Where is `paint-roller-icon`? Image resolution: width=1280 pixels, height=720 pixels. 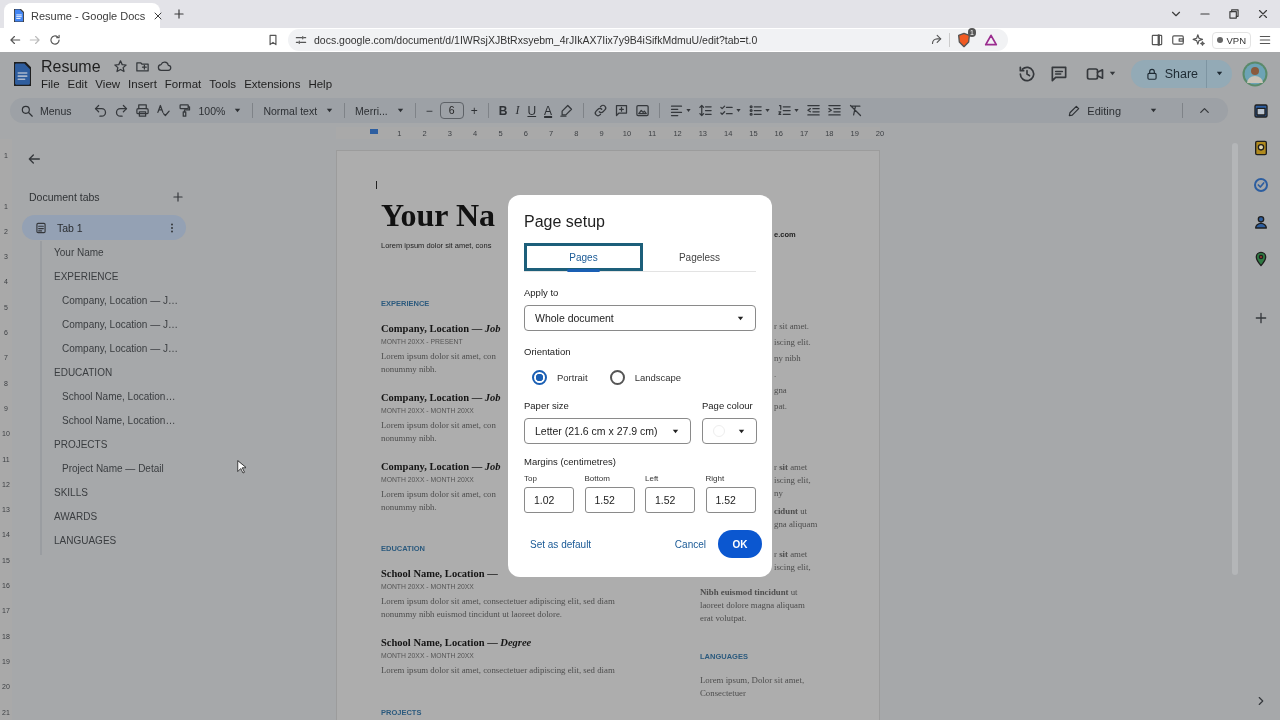
paint-roller-icon is located at coordinates (184, 110).